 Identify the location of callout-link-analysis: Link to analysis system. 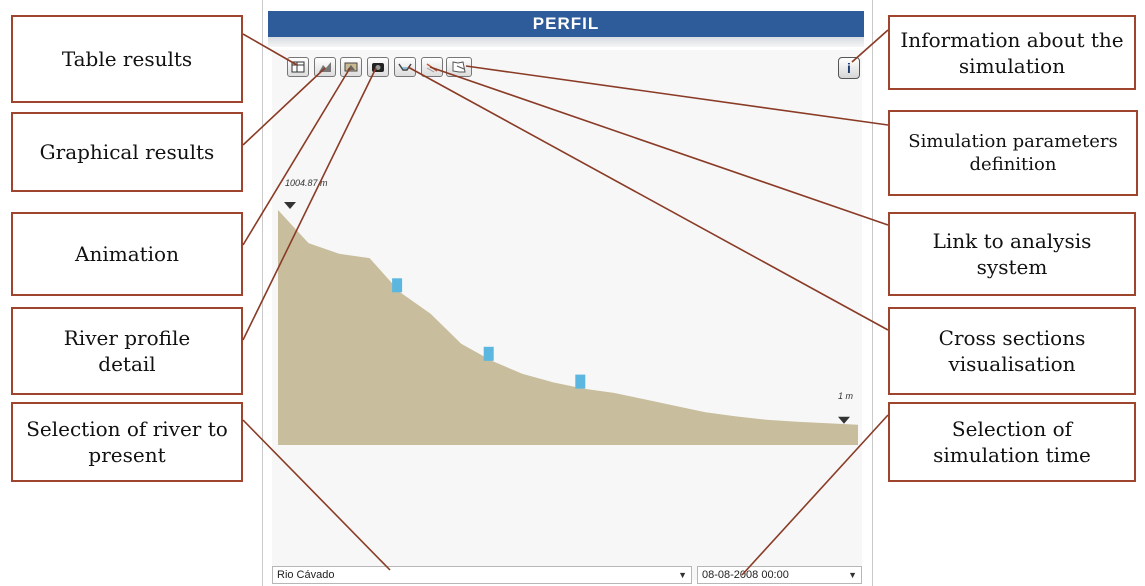
(1012, 254).